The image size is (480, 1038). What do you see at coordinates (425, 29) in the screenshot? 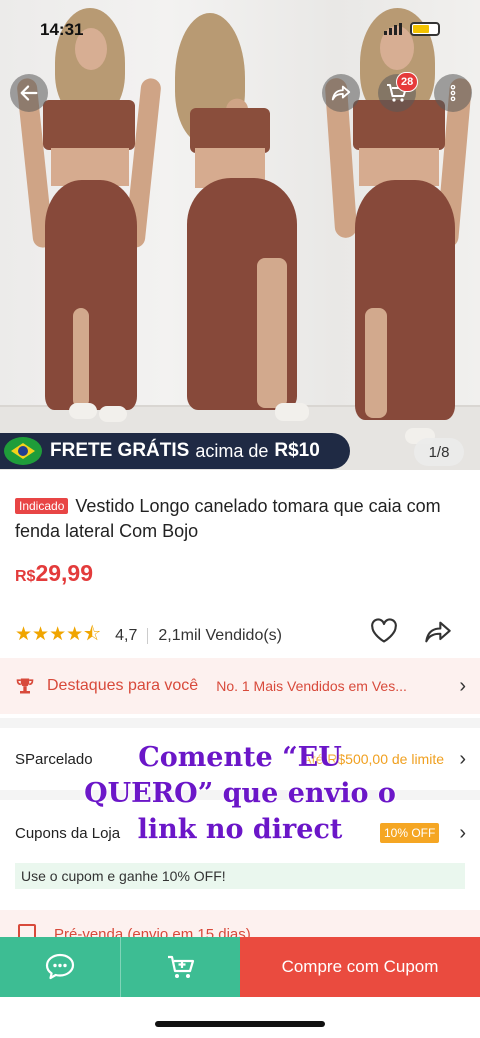
I see `battery-icon` at bounding box center [425, 29].